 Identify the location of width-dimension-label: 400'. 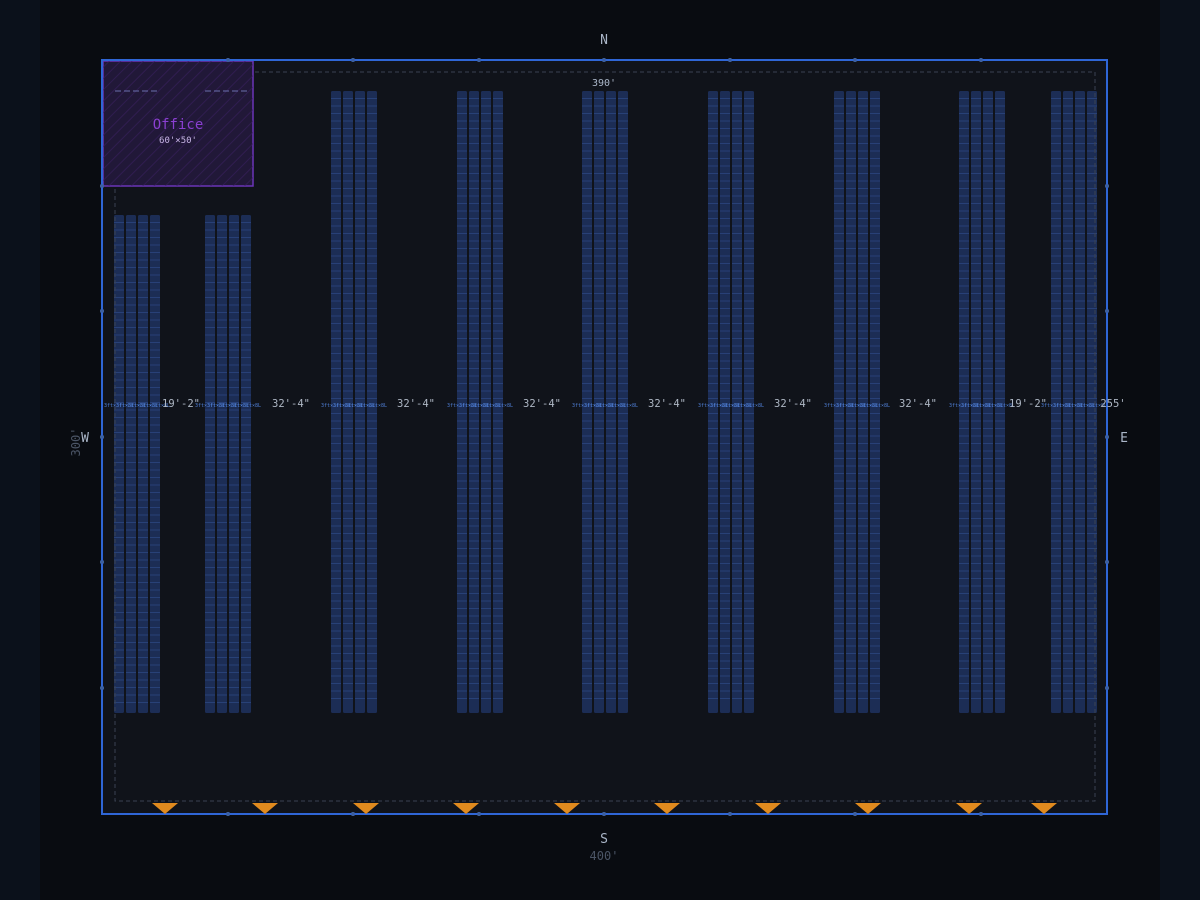
(604, 856).